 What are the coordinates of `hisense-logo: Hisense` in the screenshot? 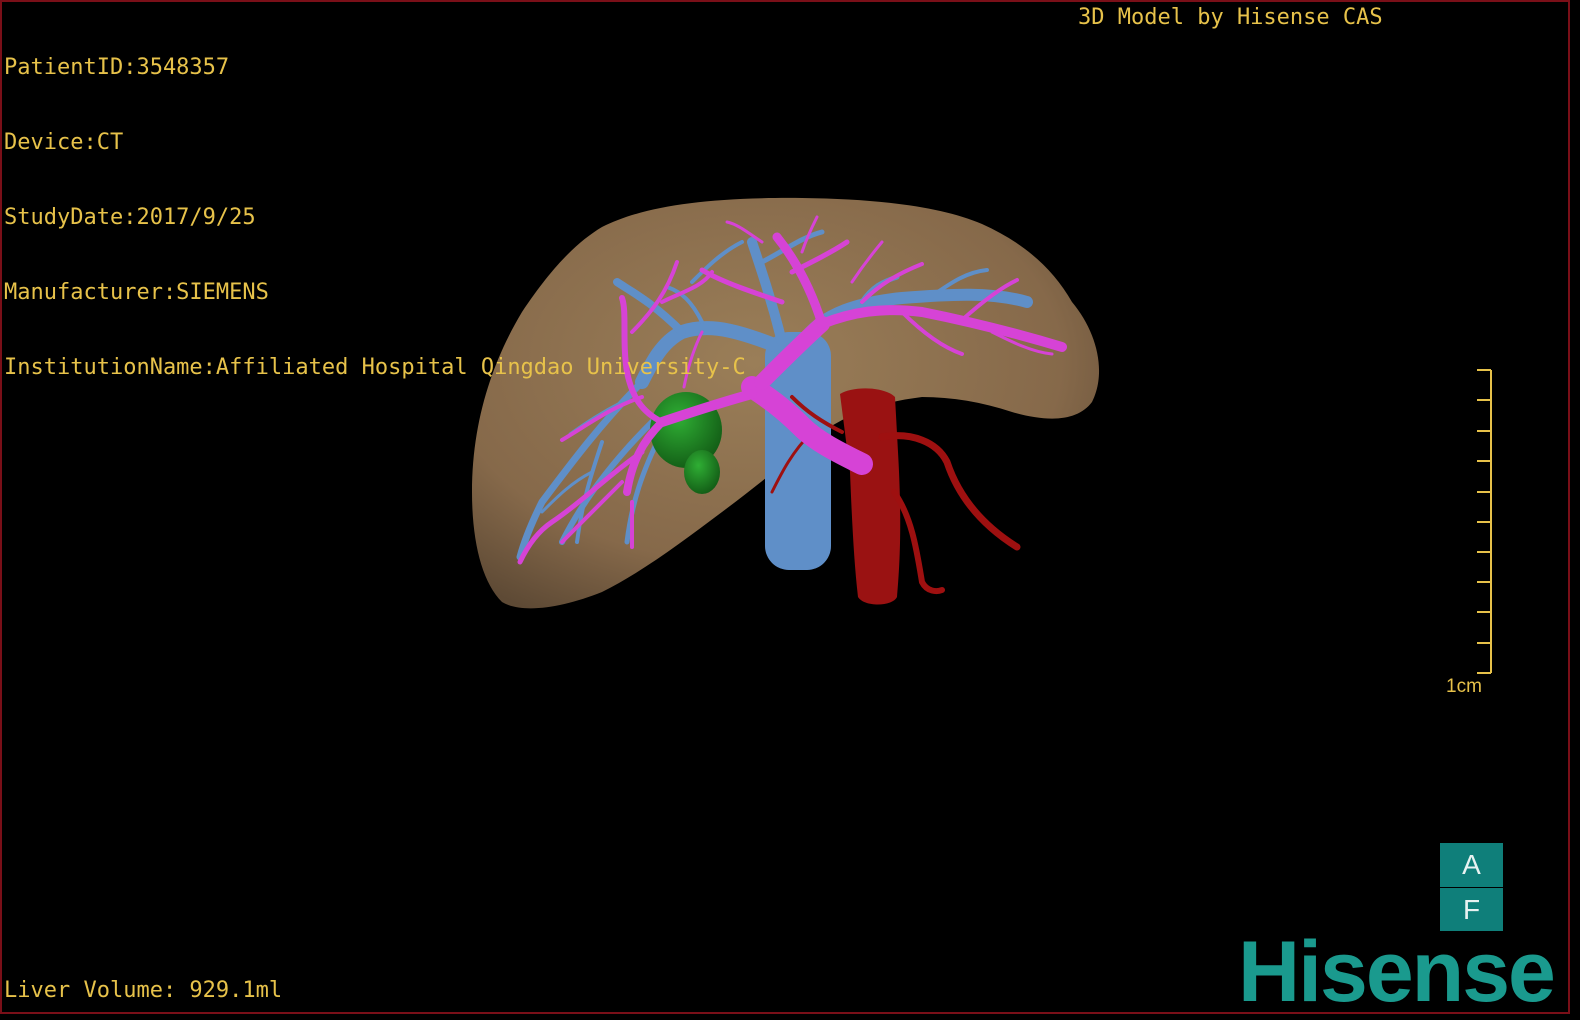 It's located at (1397, 969).